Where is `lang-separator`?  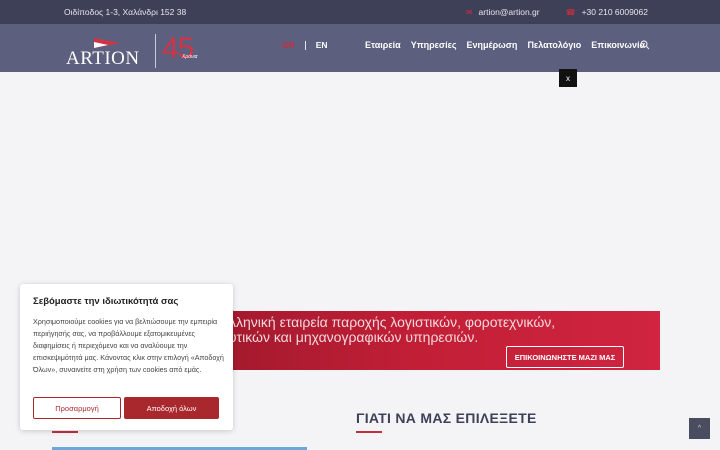 lang-separator is located at coordinates (305, 45).